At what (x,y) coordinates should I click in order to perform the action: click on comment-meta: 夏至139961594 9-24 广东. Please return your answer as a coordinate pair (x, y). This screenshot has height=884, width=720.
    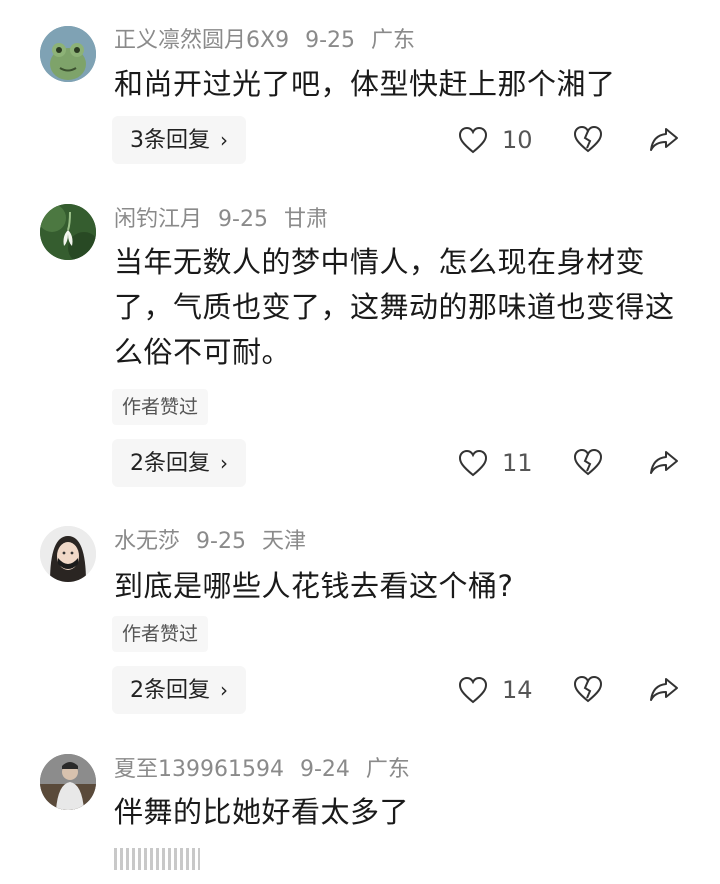
    Looking at the image, I should click on (270, 770).